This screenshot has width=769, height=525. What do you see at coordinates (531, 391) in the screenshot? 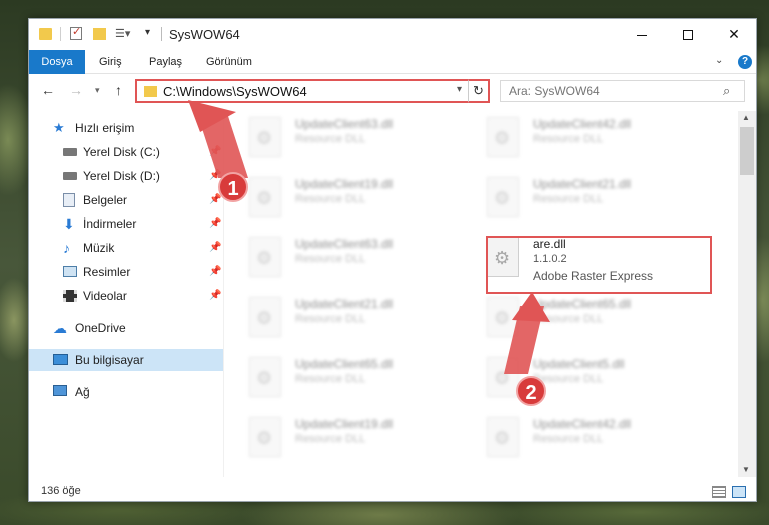
I see `step-2-badge: 2` at bounding box center [531, 391].